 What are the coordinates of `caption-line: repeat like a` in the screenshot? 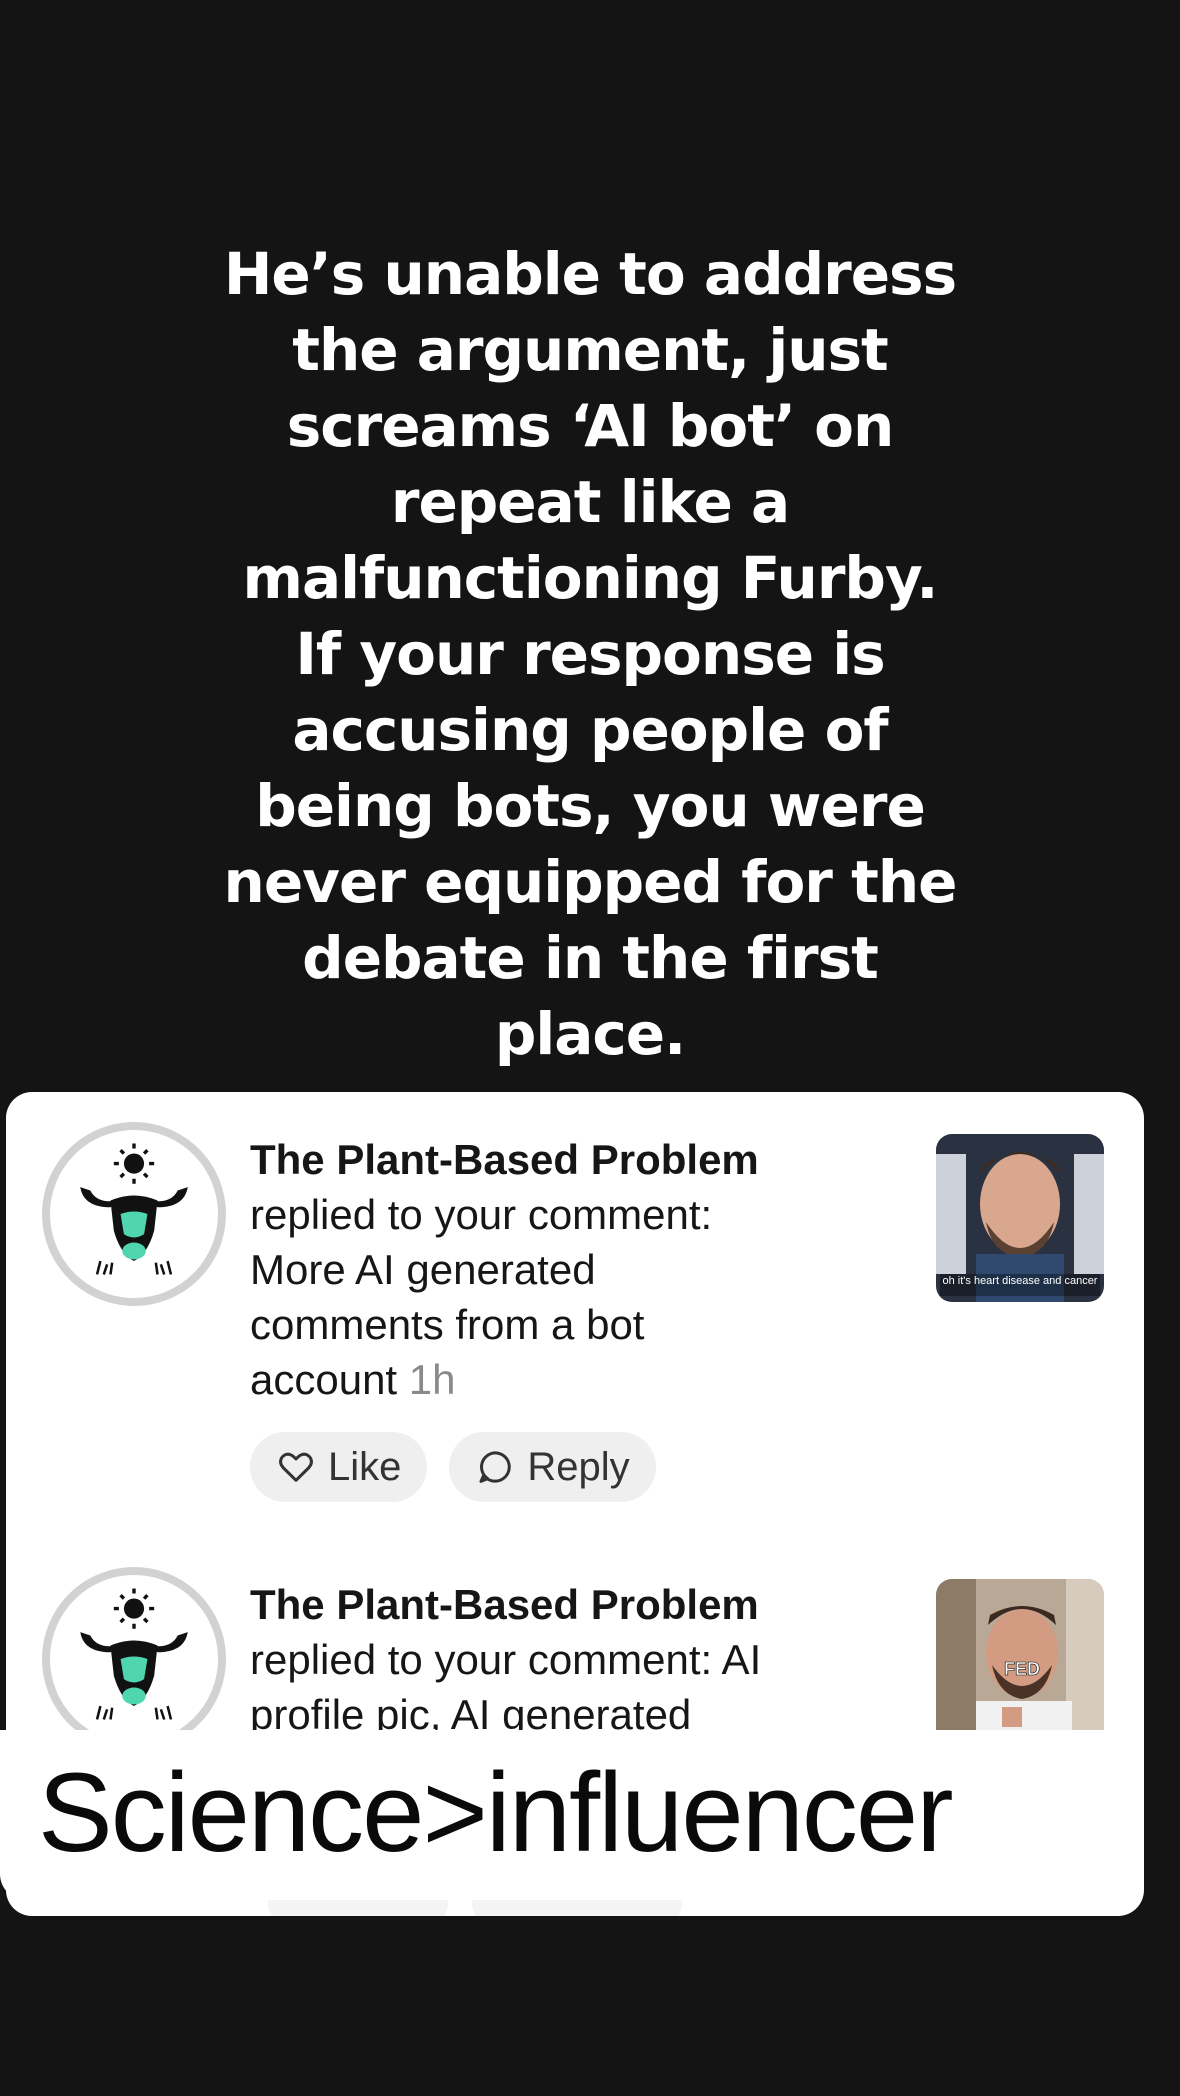 It's located at (590, 502).